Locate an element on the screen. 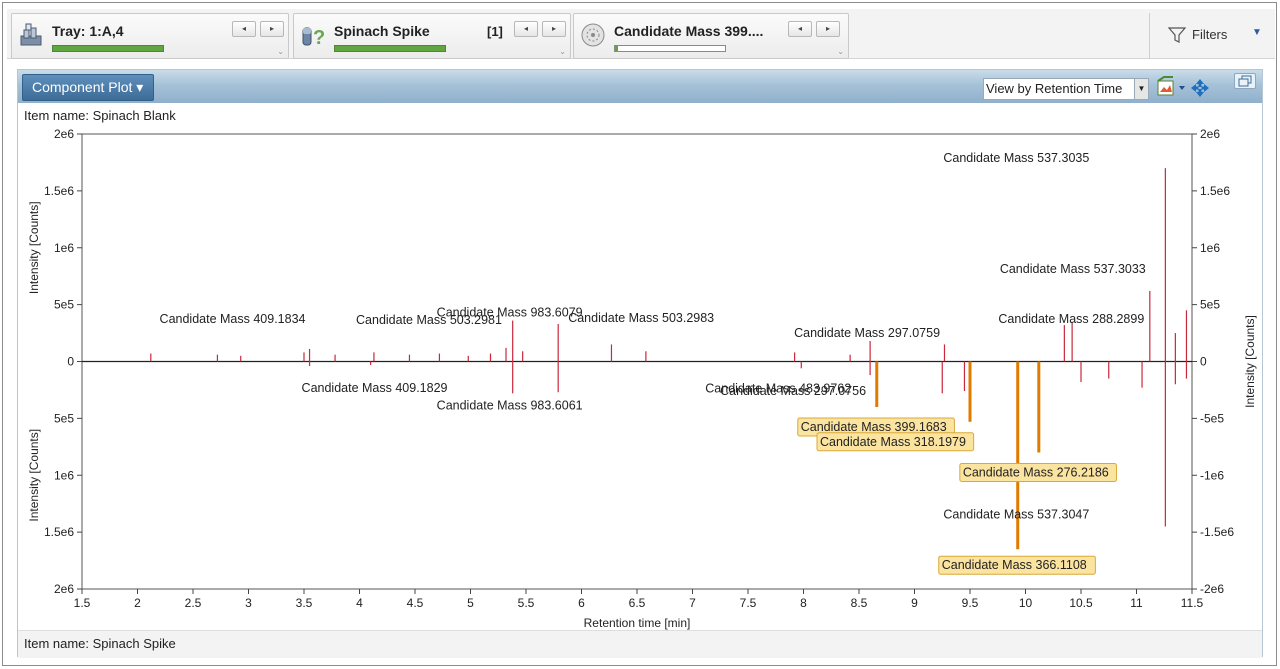 This screenshot has width=1280, height=669. x-tick-label: 11.5 is located at coordinates (1192, 603).